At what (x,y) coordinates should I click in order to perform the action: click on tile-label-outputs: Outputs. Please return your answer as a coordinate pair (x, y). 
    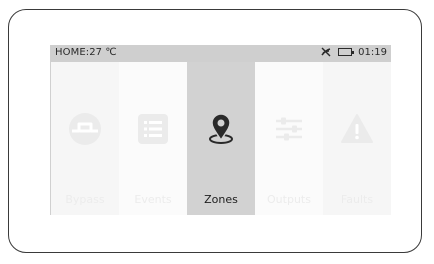
    Looking at the image, I should click on (289, 199).